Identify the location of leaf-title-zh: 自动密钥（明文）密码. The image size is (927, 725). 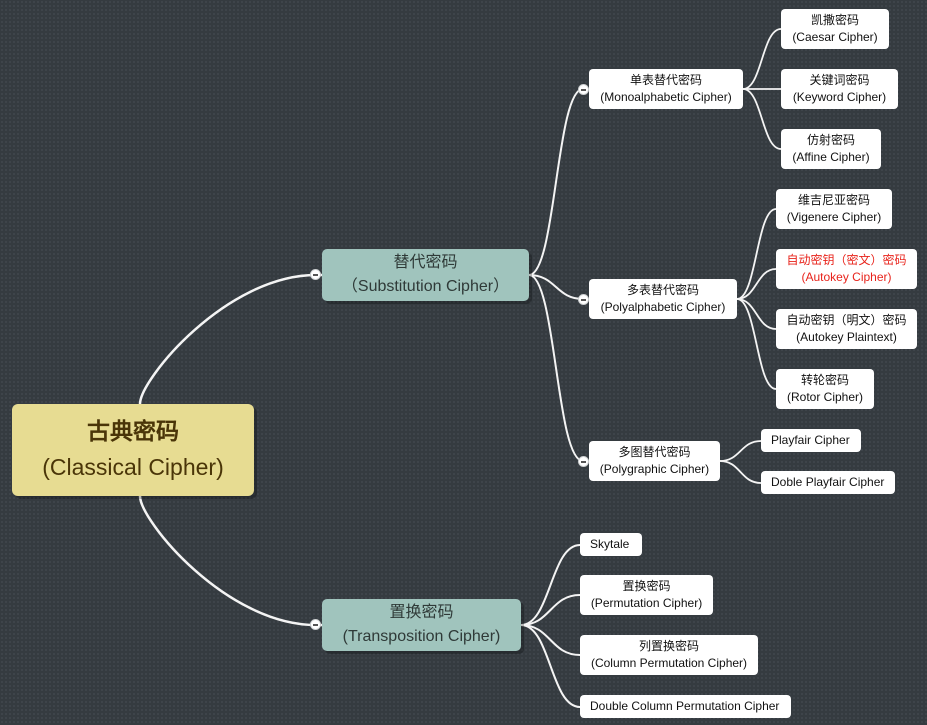
(846, 319).